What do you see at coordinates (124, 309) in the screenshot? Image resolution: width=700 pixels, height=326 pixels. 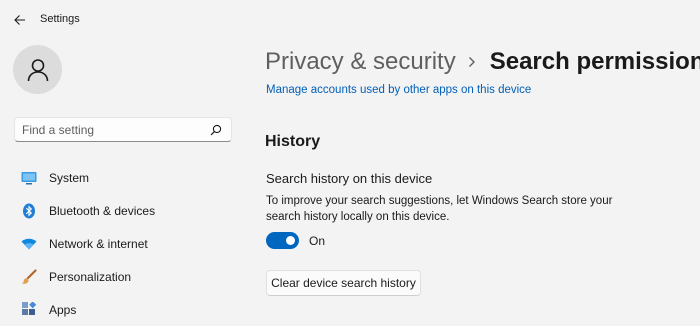 I see `sidebar-item-apps: Apps` at bounding box center [124, 309].